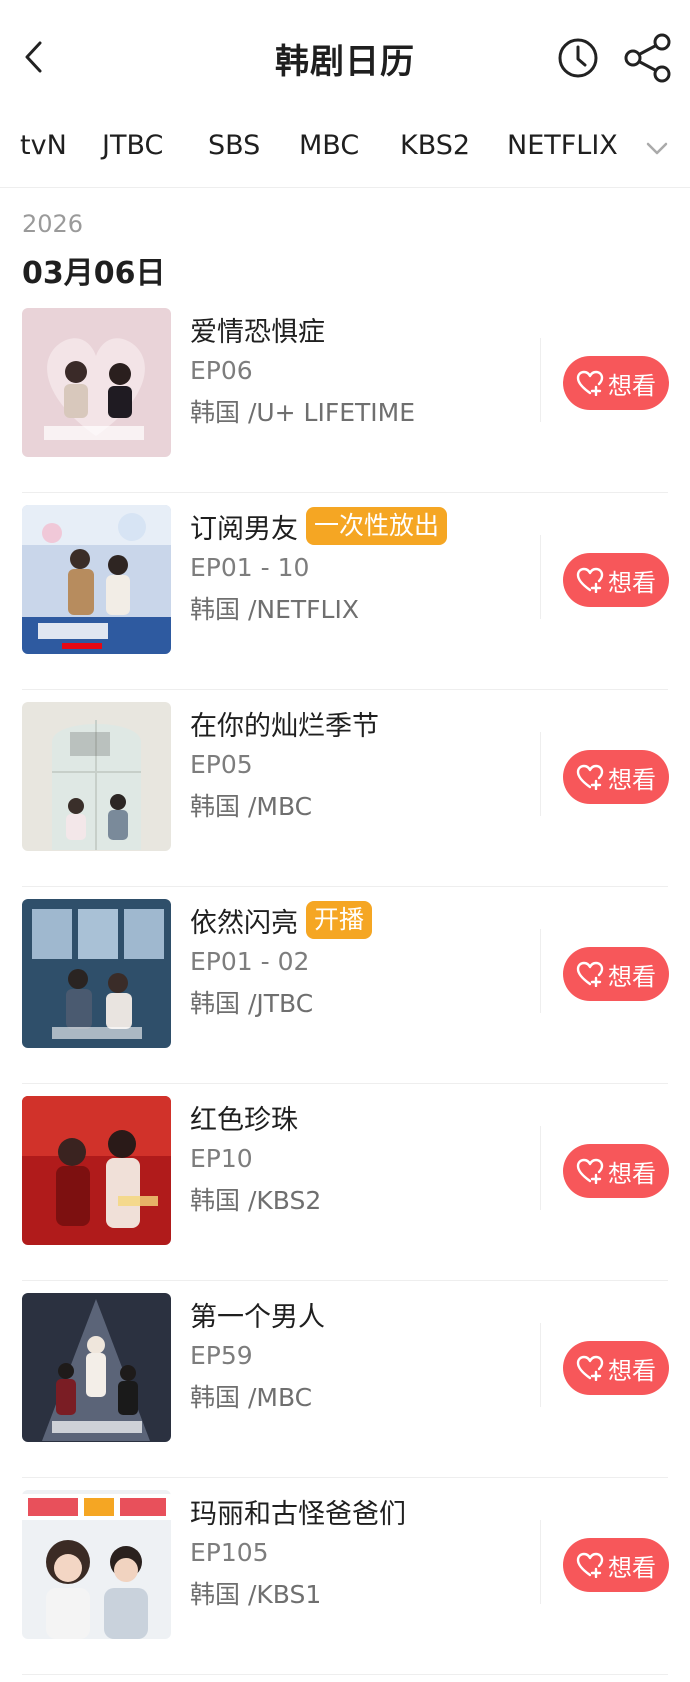 Image resolution: width=690 pixels, height=1682 pixels. I want to click on channel-label: 韩国 /KBS2, so click(256, 1200).